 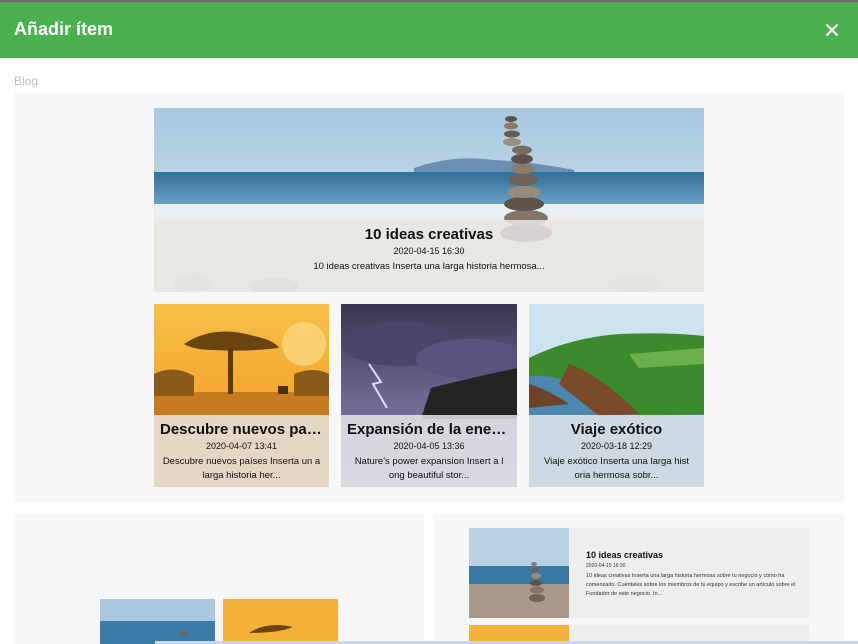 I want to click on layout-option-thumbnails, so click(x=219, y=579).